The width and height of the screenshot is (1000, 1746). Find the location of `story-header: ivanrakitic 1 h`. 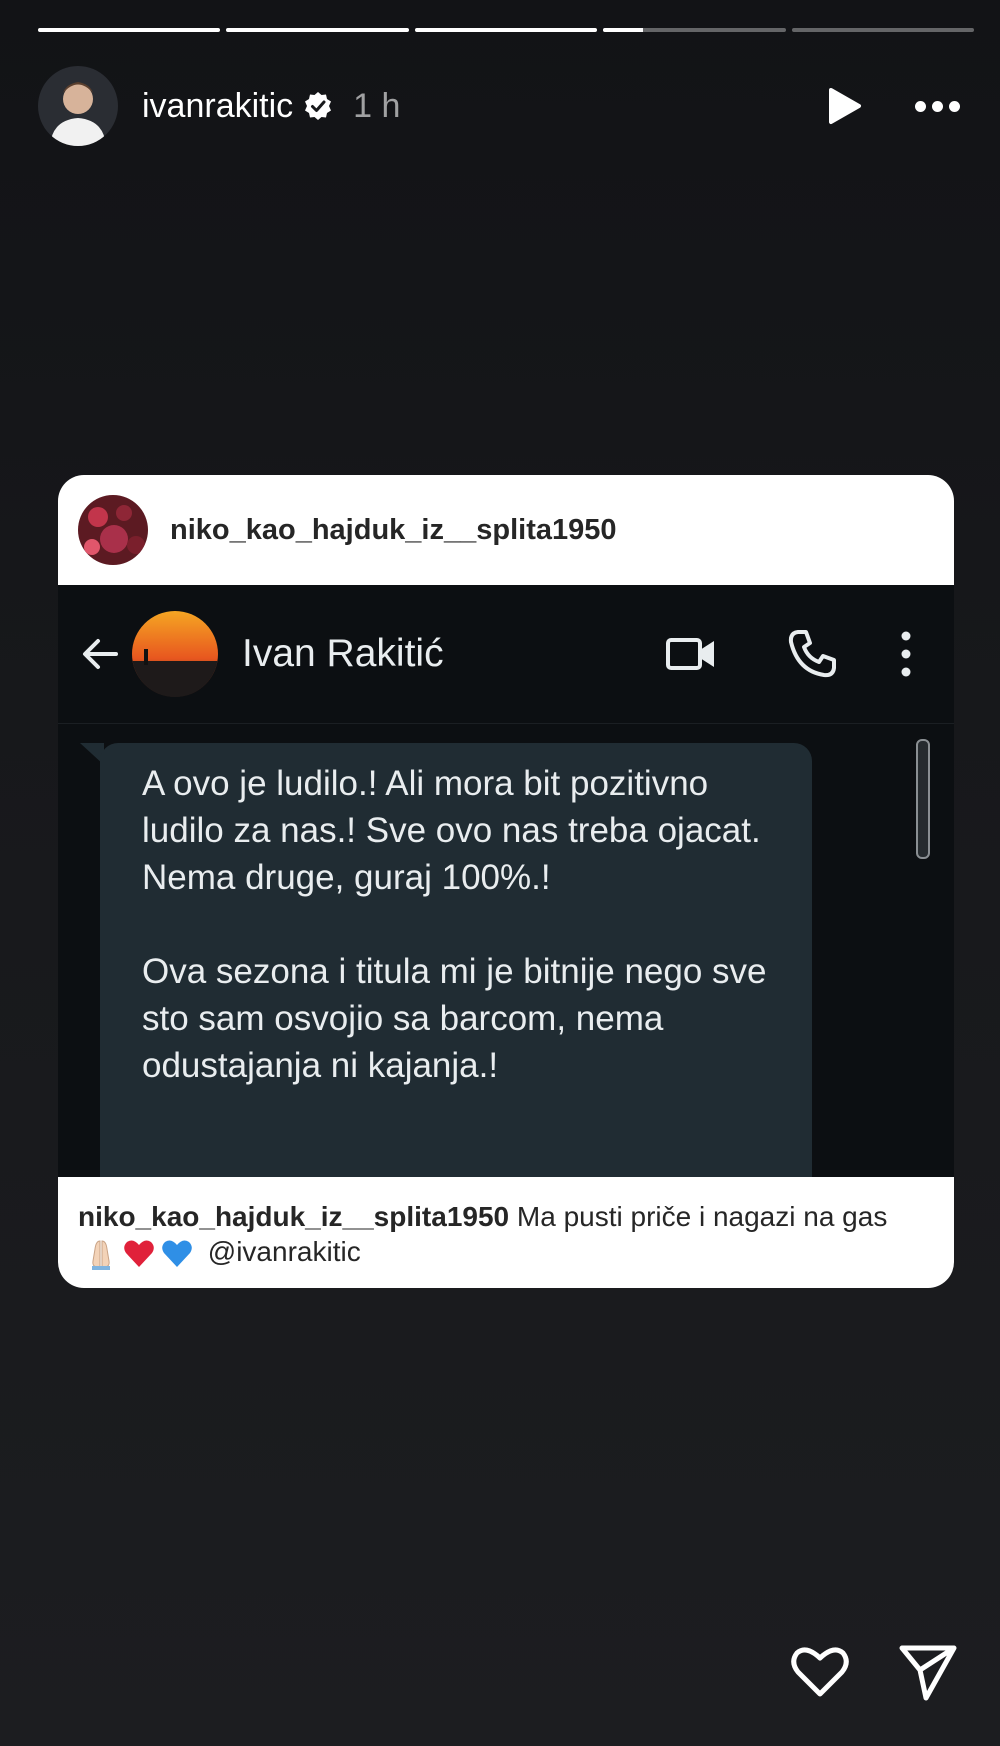

story-header: ivanrakitic 1 h is located at coordinates (499, 106).